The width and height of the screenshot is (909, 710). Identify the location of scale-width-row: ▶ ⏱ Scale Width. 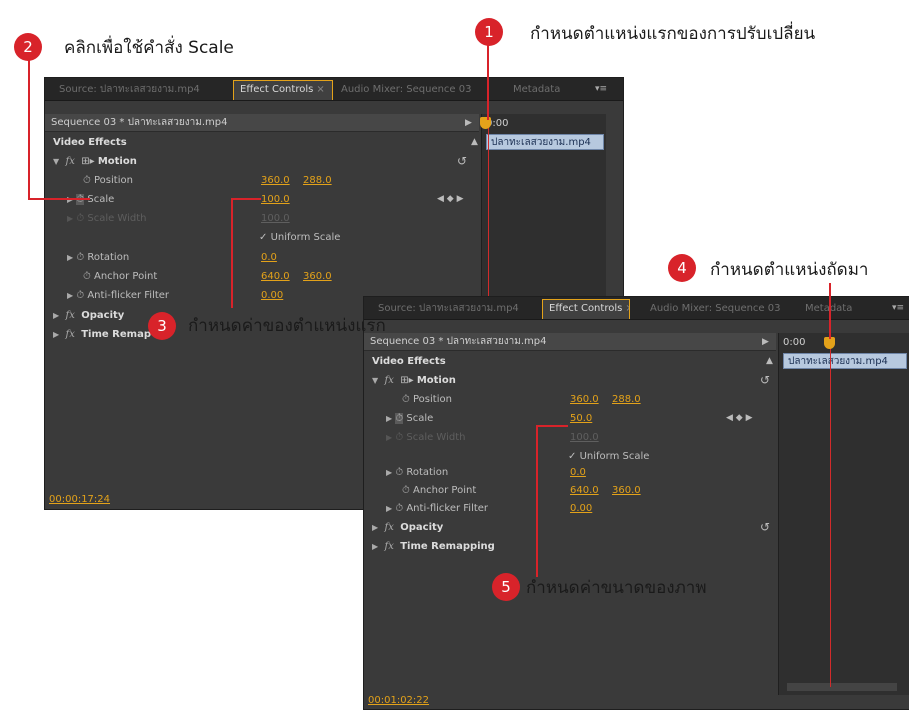
(425, 437).